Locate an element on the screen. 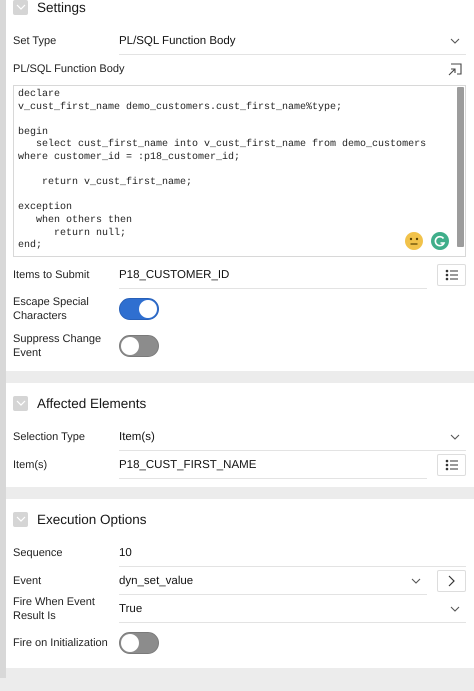 This screenshot has width=474, height=691. field-label: Set Type is located at coordinates (35, 41).